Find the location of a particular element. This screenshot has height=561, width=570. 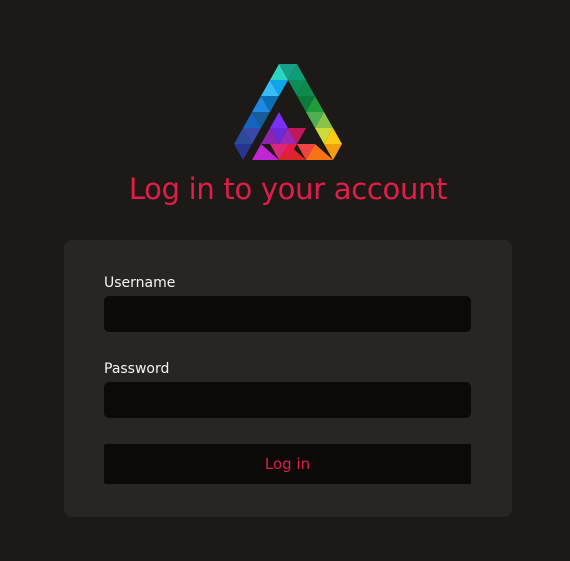

login-button: Log in is located at coordinates (287, 464).